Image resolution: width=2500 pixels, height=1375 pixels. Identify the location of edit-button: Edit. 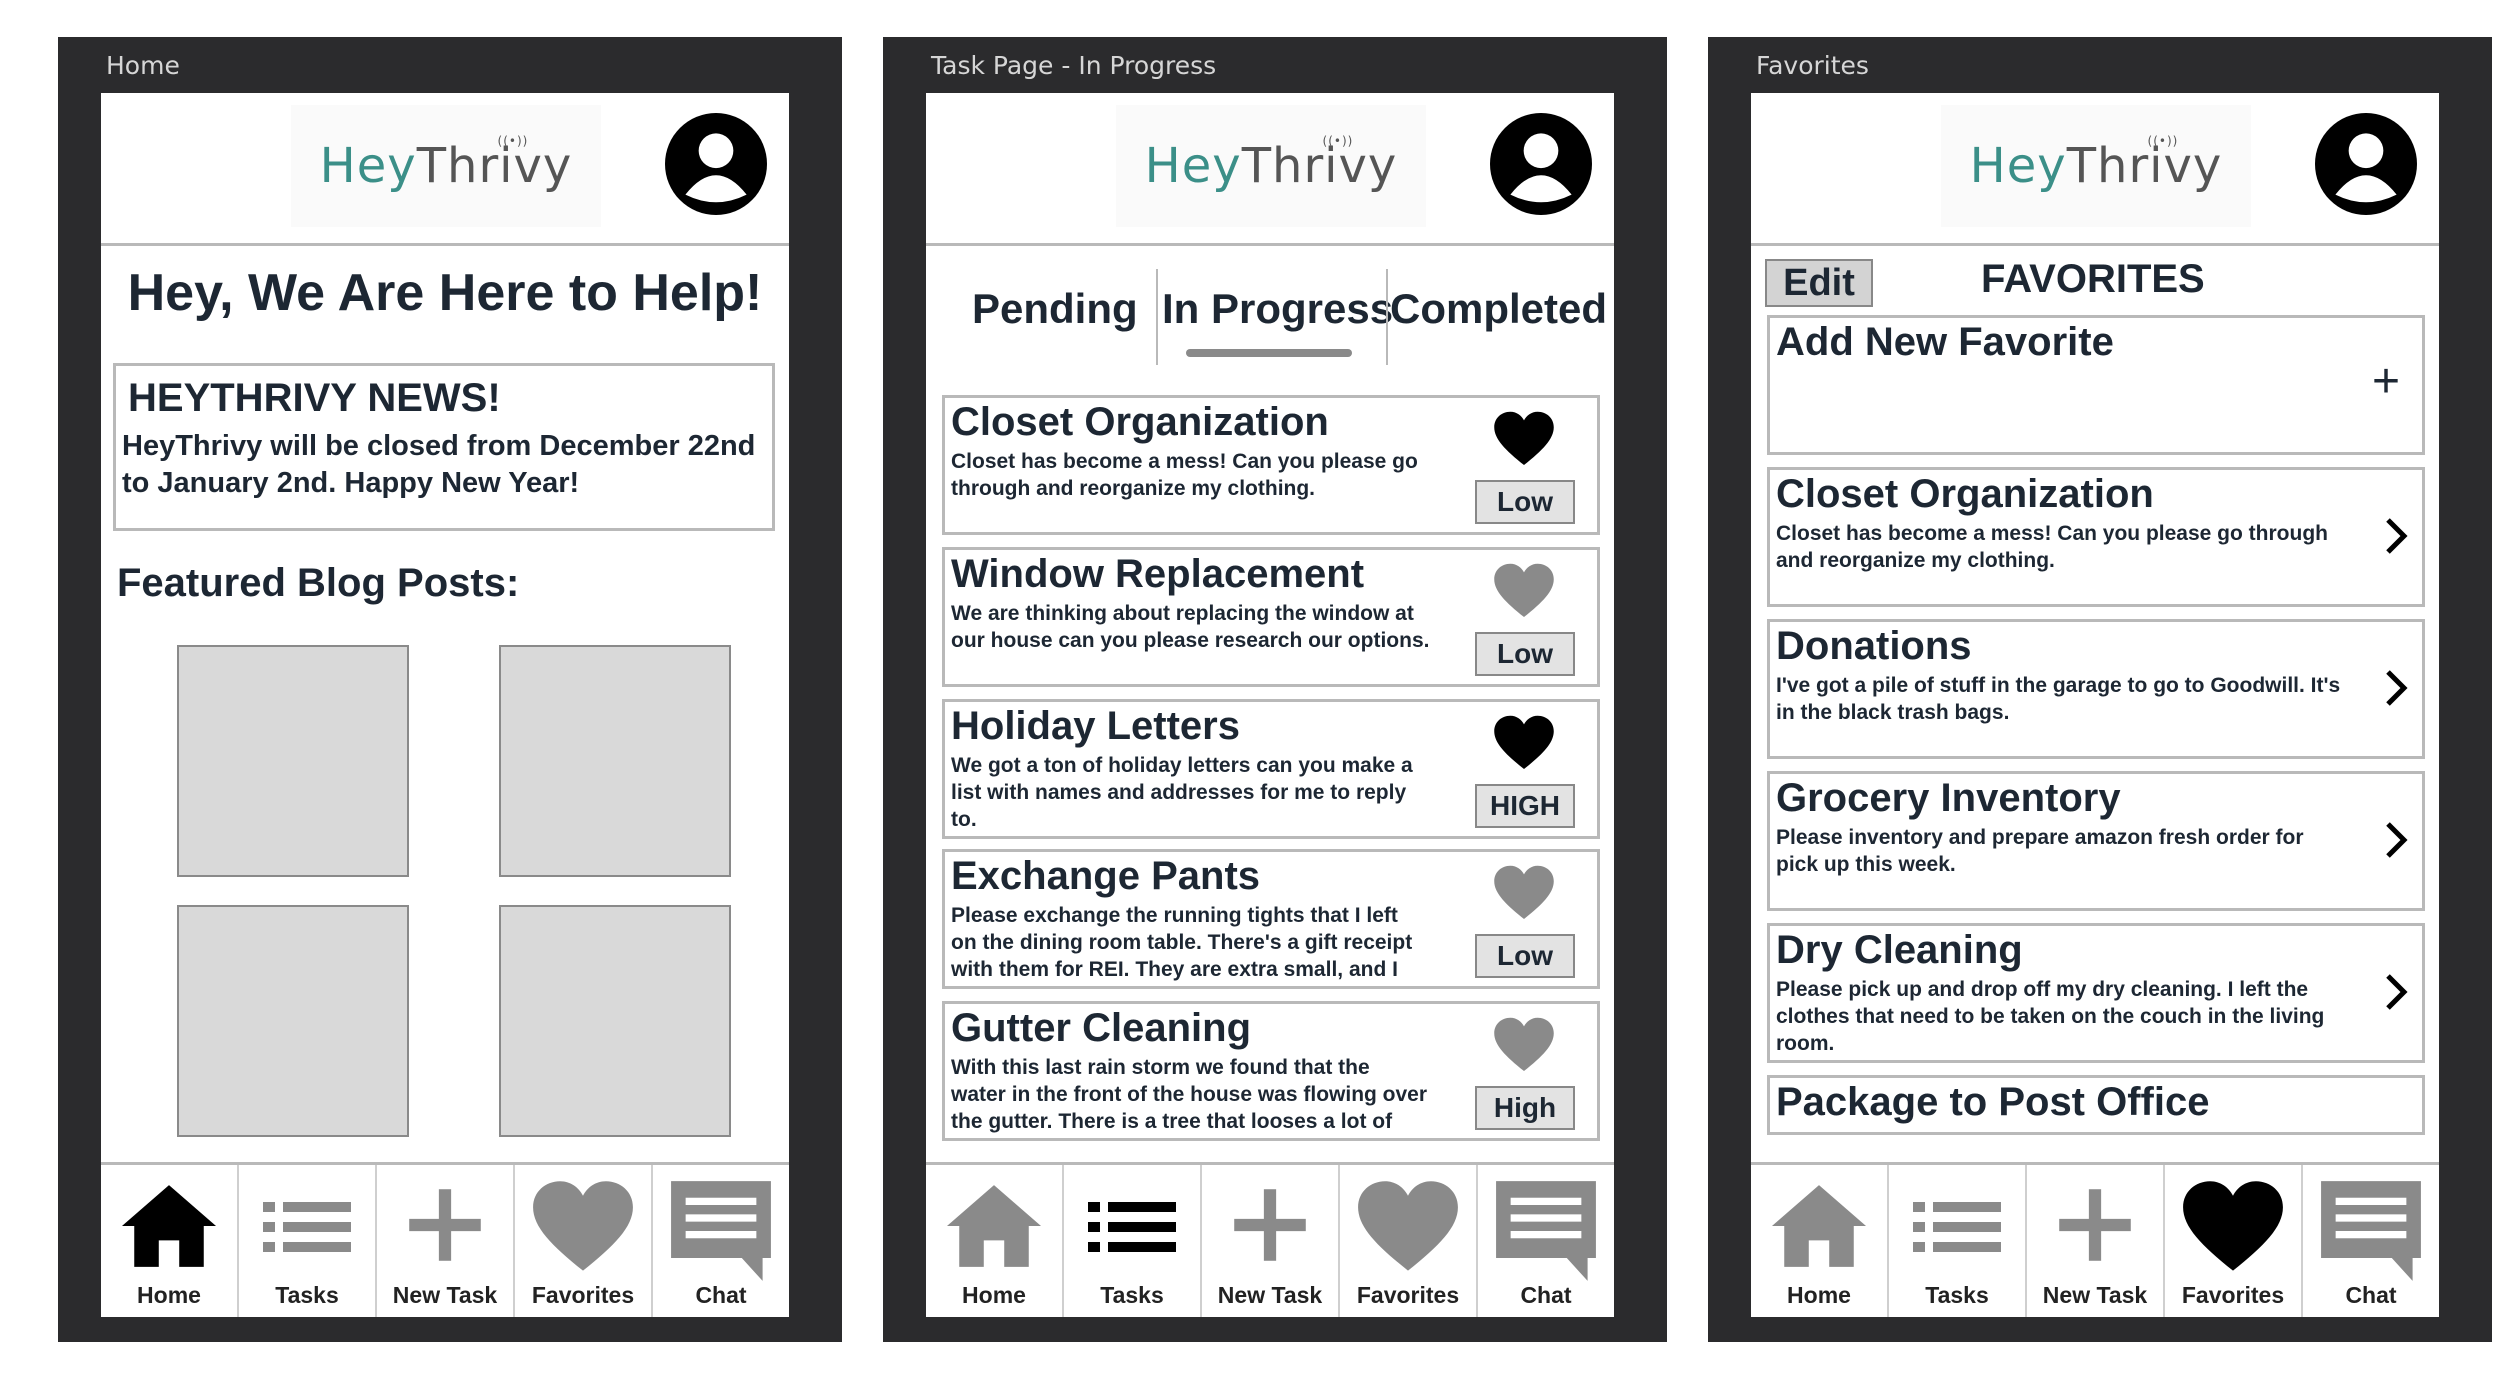
(1819, 283).